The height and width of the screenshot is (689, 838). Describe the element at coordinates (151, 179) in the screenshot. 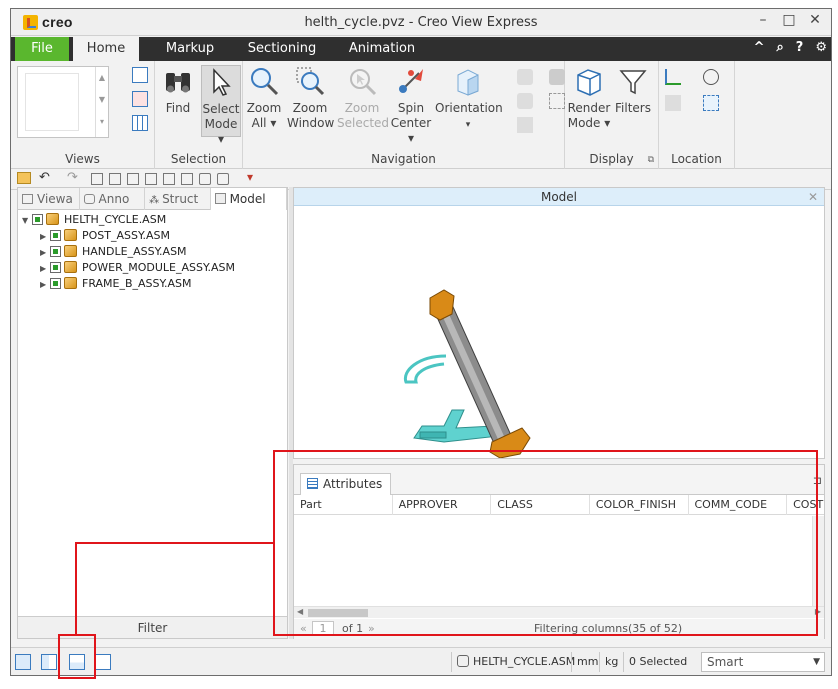

I see `qat-tool-4-icon` at that location.